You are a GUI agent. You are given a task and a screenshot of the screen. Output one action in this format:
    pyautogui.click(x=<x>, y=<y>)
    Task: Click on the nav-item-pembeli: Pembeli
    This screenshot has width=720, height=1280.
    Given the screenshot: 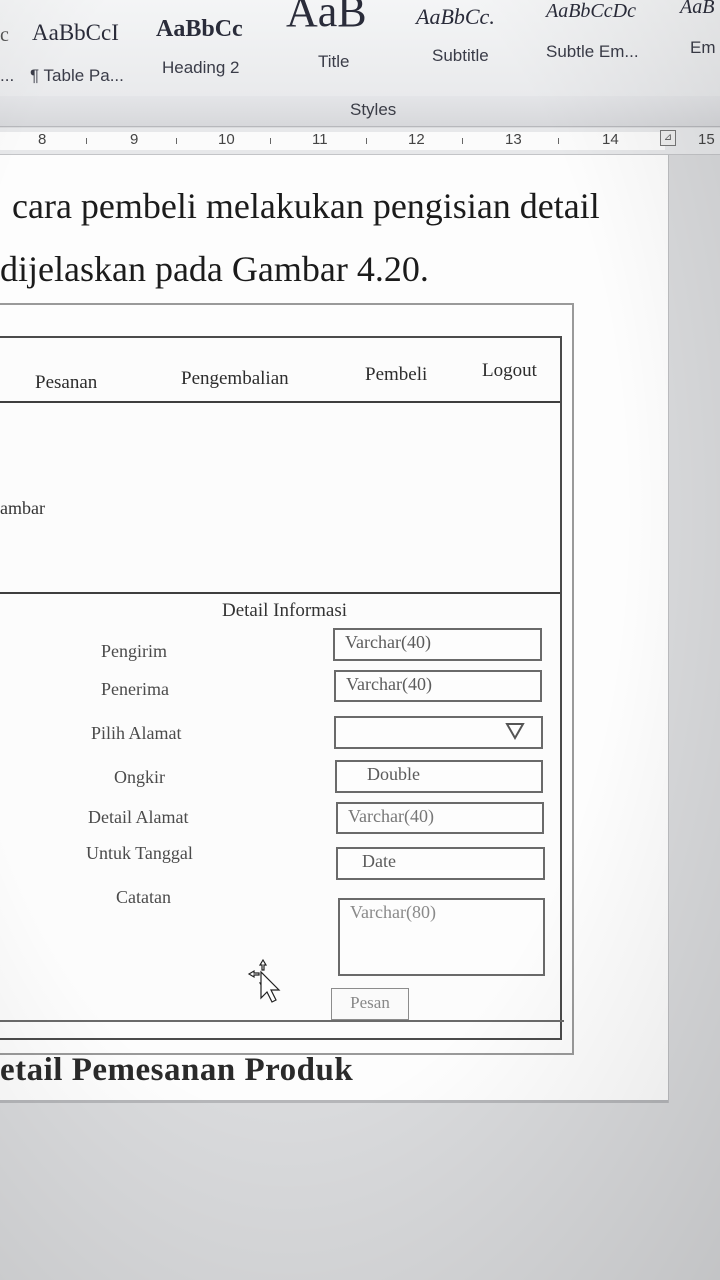 What is the action you would take?
    pyautogui.click(x=396, y=374)
    